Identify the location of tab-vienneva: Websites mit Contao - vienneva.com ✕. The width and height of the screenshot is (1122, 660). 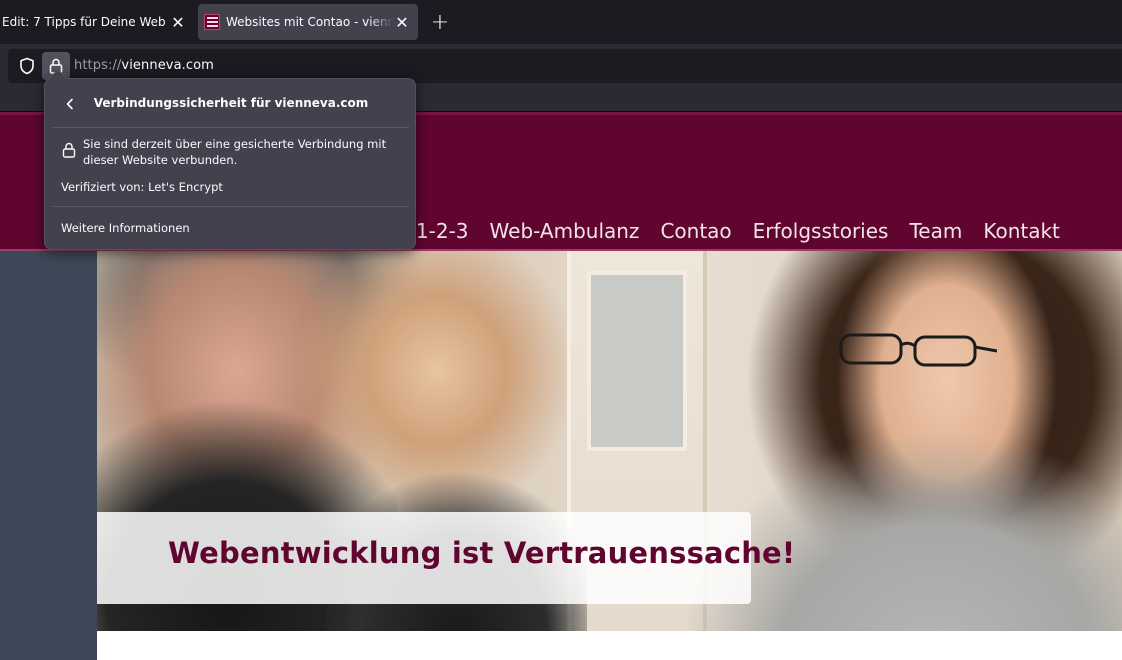
(308, 22).